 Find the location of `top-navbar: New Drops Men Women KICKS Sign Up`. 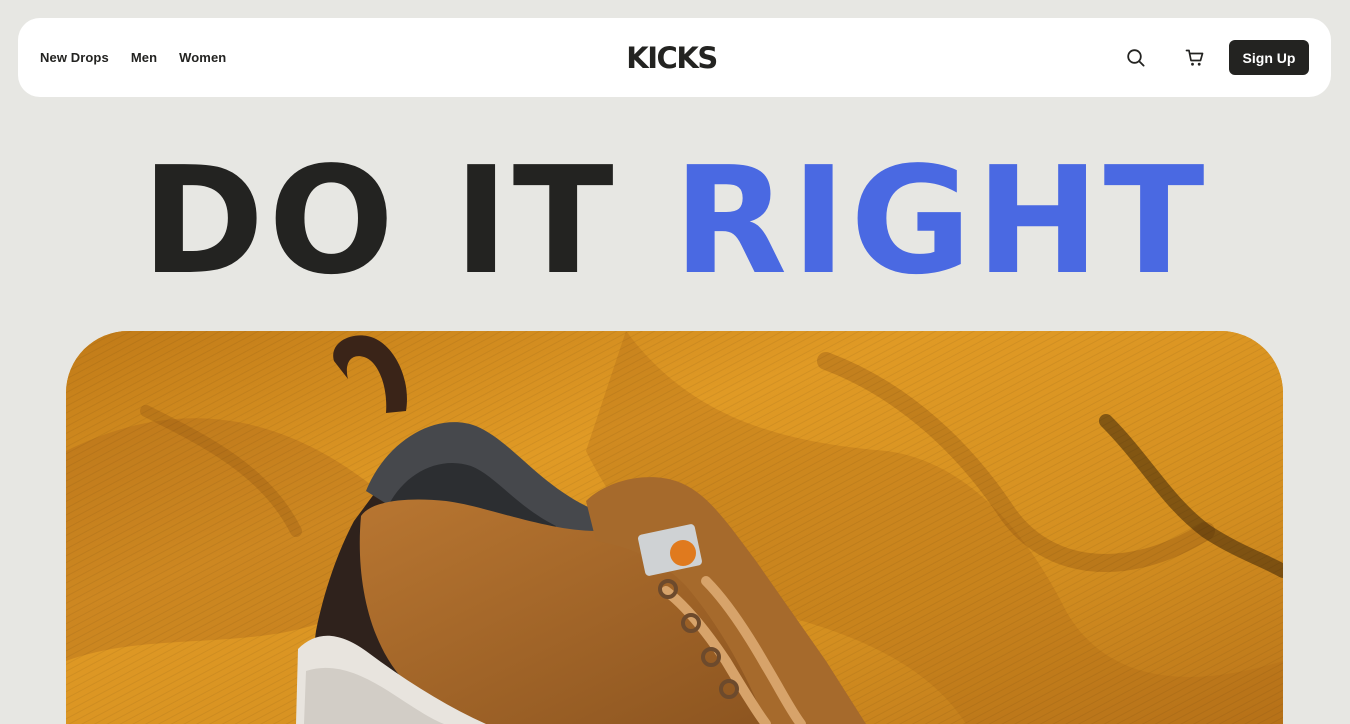

top-navbar: New Drops Men Women KICKS Sign Up is located at coordinates (674, 57).